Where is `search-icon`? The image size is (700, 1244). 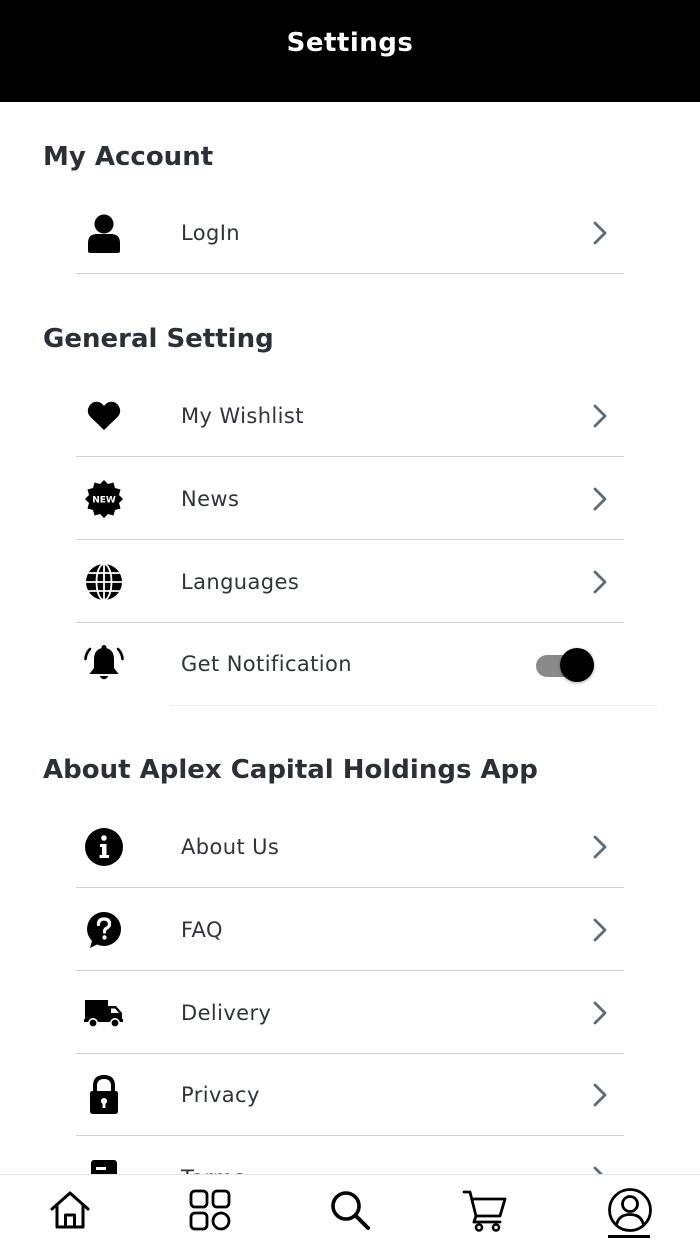
search-icon is located at coordinates (350, 1210).